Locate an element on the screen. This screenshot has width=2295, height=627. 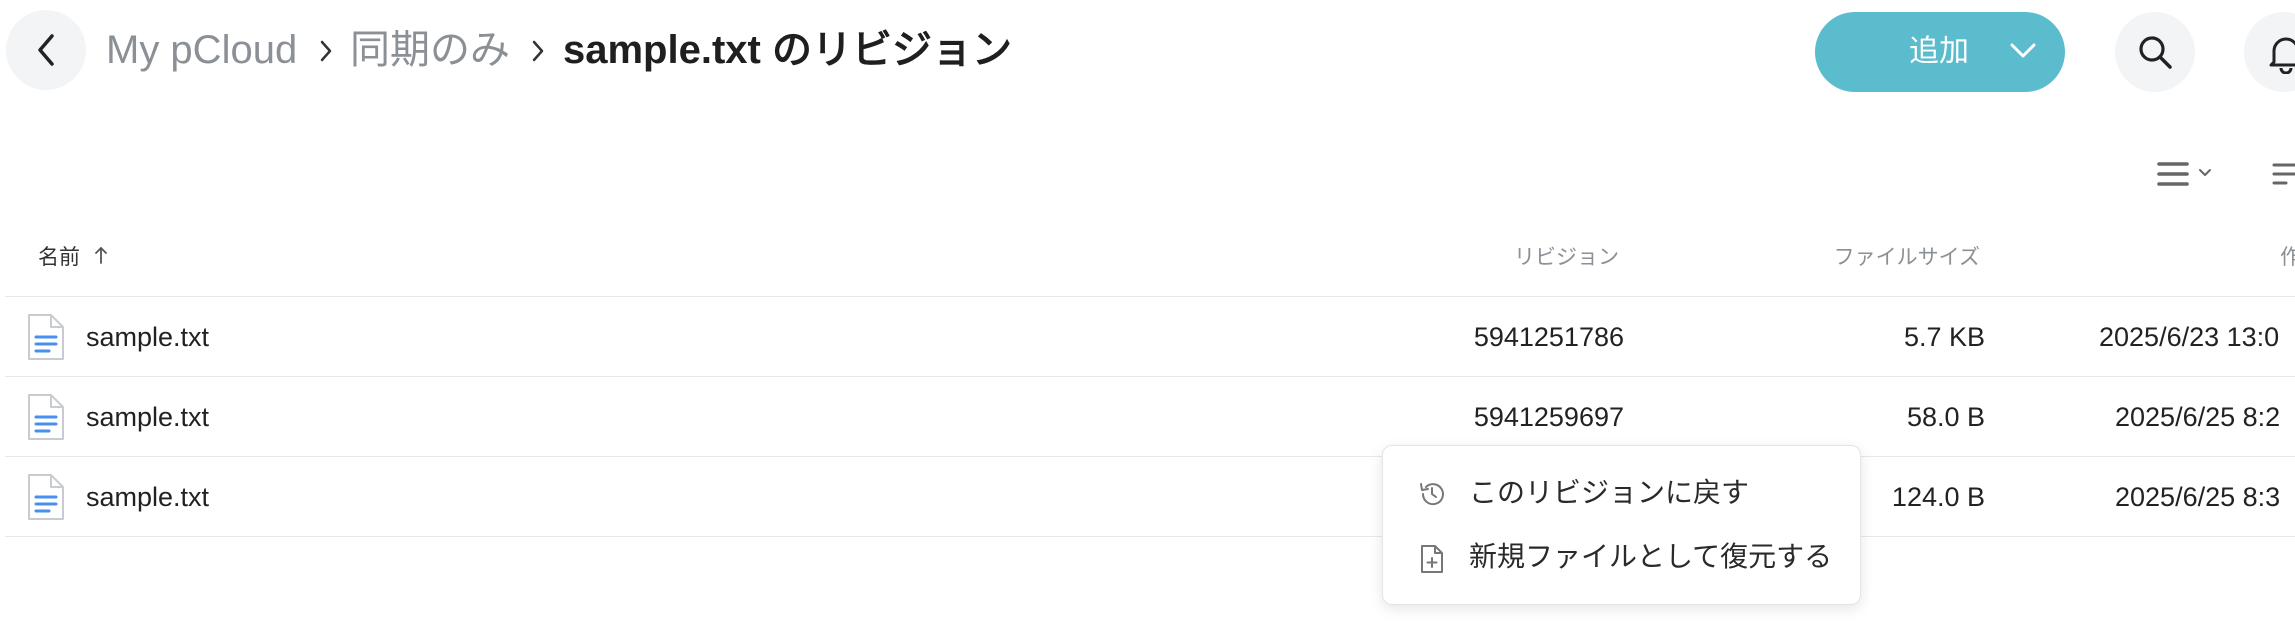
date-cell: 2025/6/25 8:2 is located at coordinates (2198, 417).